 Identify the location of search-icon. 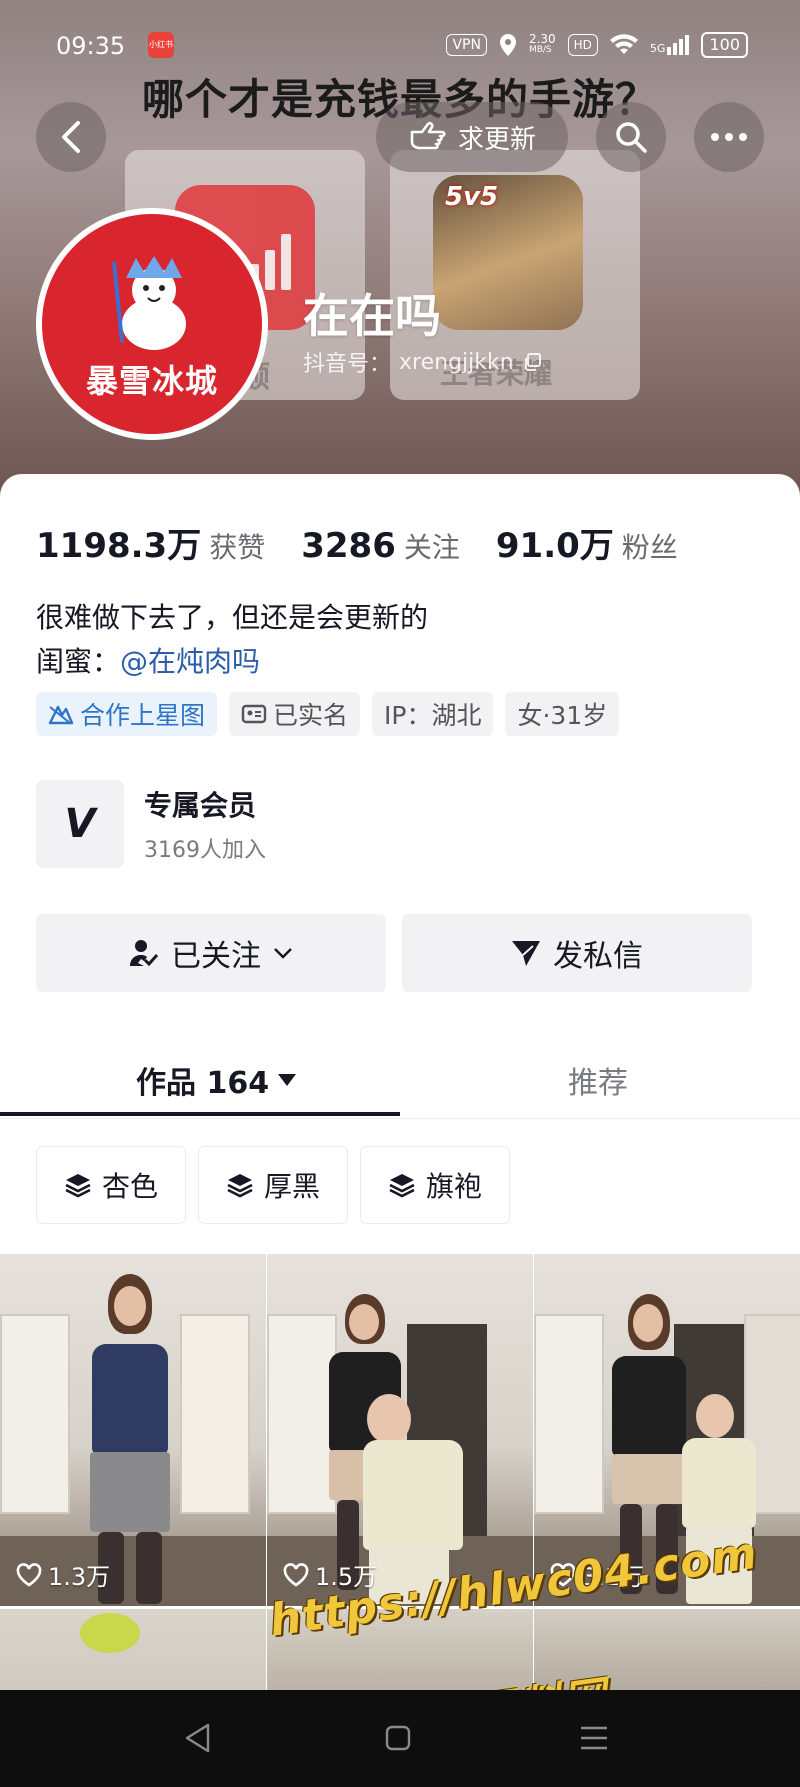
(631, 137).